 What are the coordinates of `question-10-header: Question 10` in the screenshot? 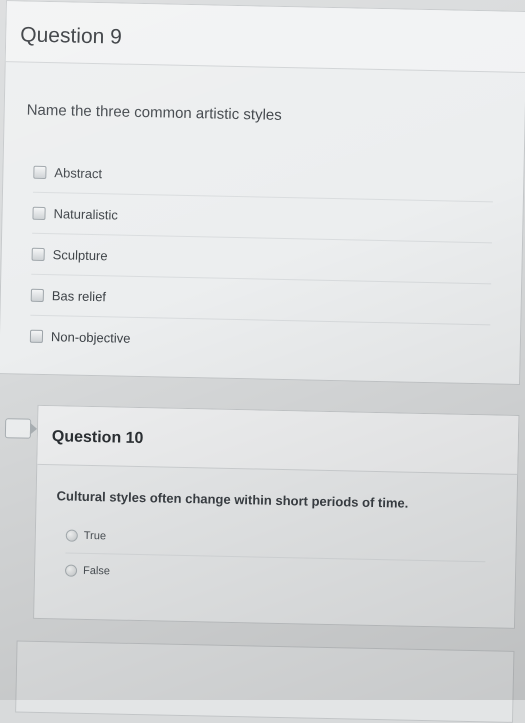 It's located at (278, 440).